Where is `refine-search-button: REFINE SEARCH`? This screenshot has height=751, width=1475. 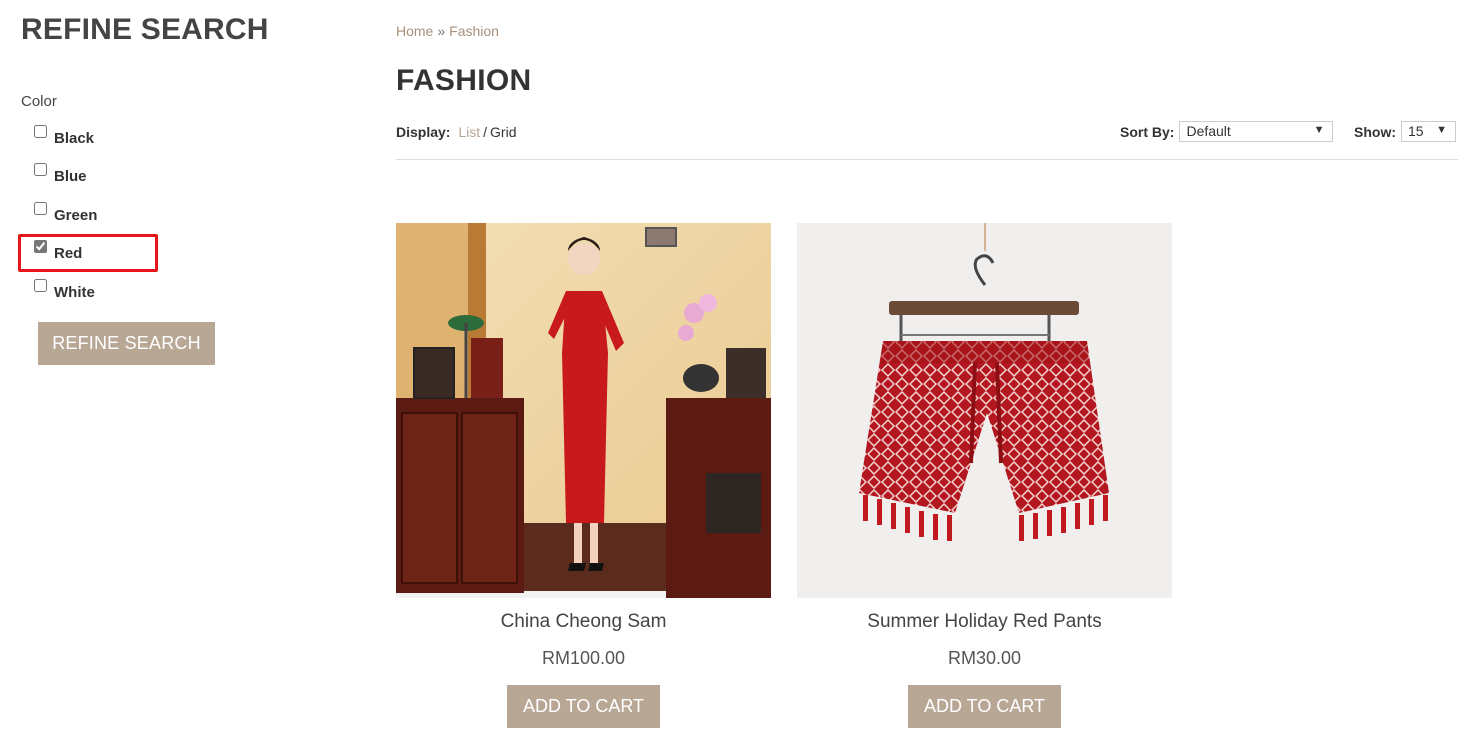
refine-search-button: REFINE SEARCH is located at coordinates (126, 343).